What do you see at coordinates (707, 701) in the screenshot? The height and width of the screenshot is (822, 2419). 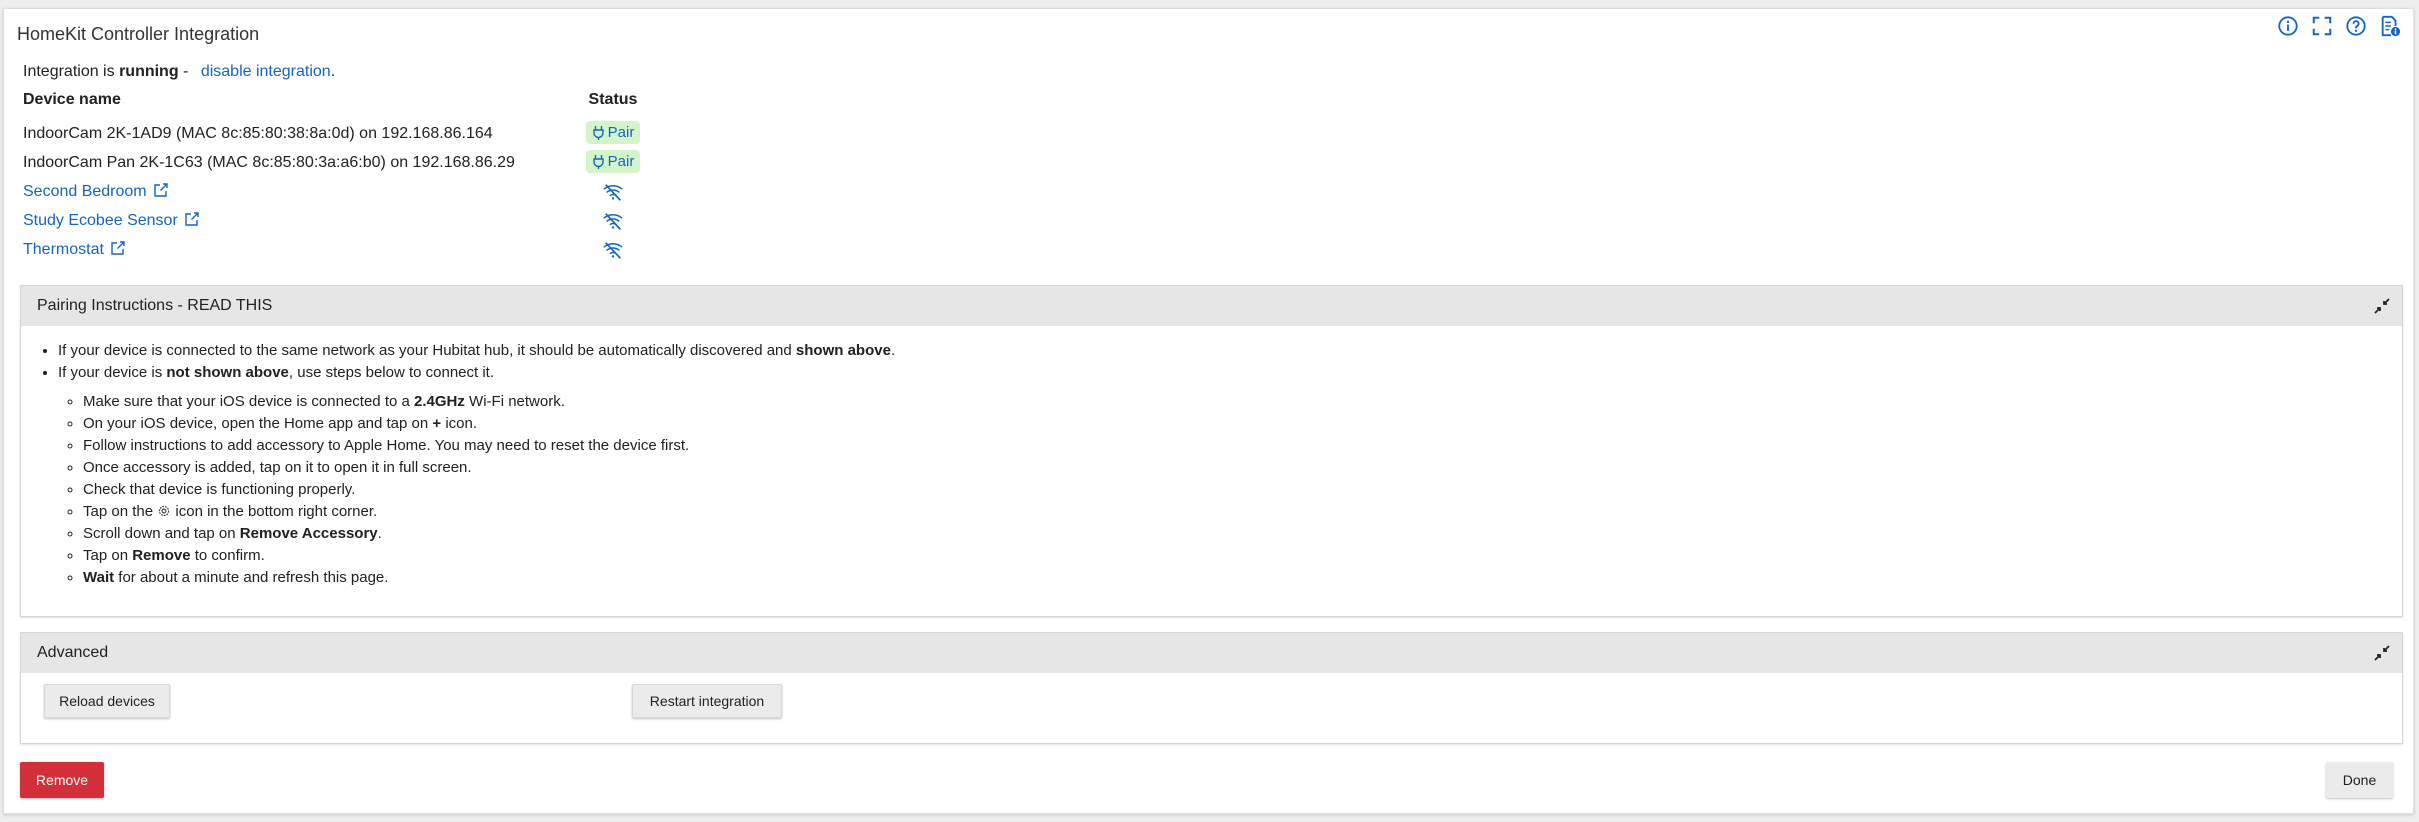 I see `restart-integration-button: Restart integration` at bounding box center [707, 701].